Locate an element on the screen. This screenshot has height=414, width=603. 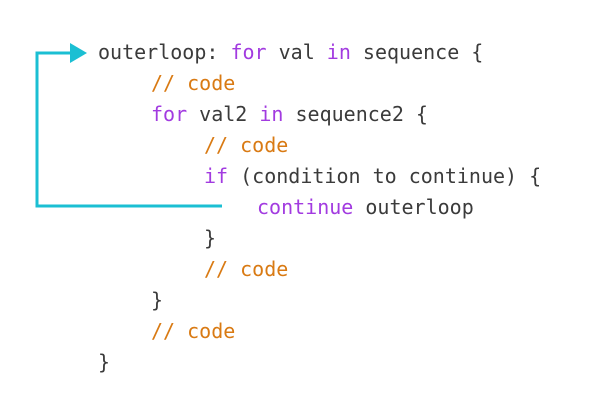
keyword-token: if is located at coordinates (216, 176).